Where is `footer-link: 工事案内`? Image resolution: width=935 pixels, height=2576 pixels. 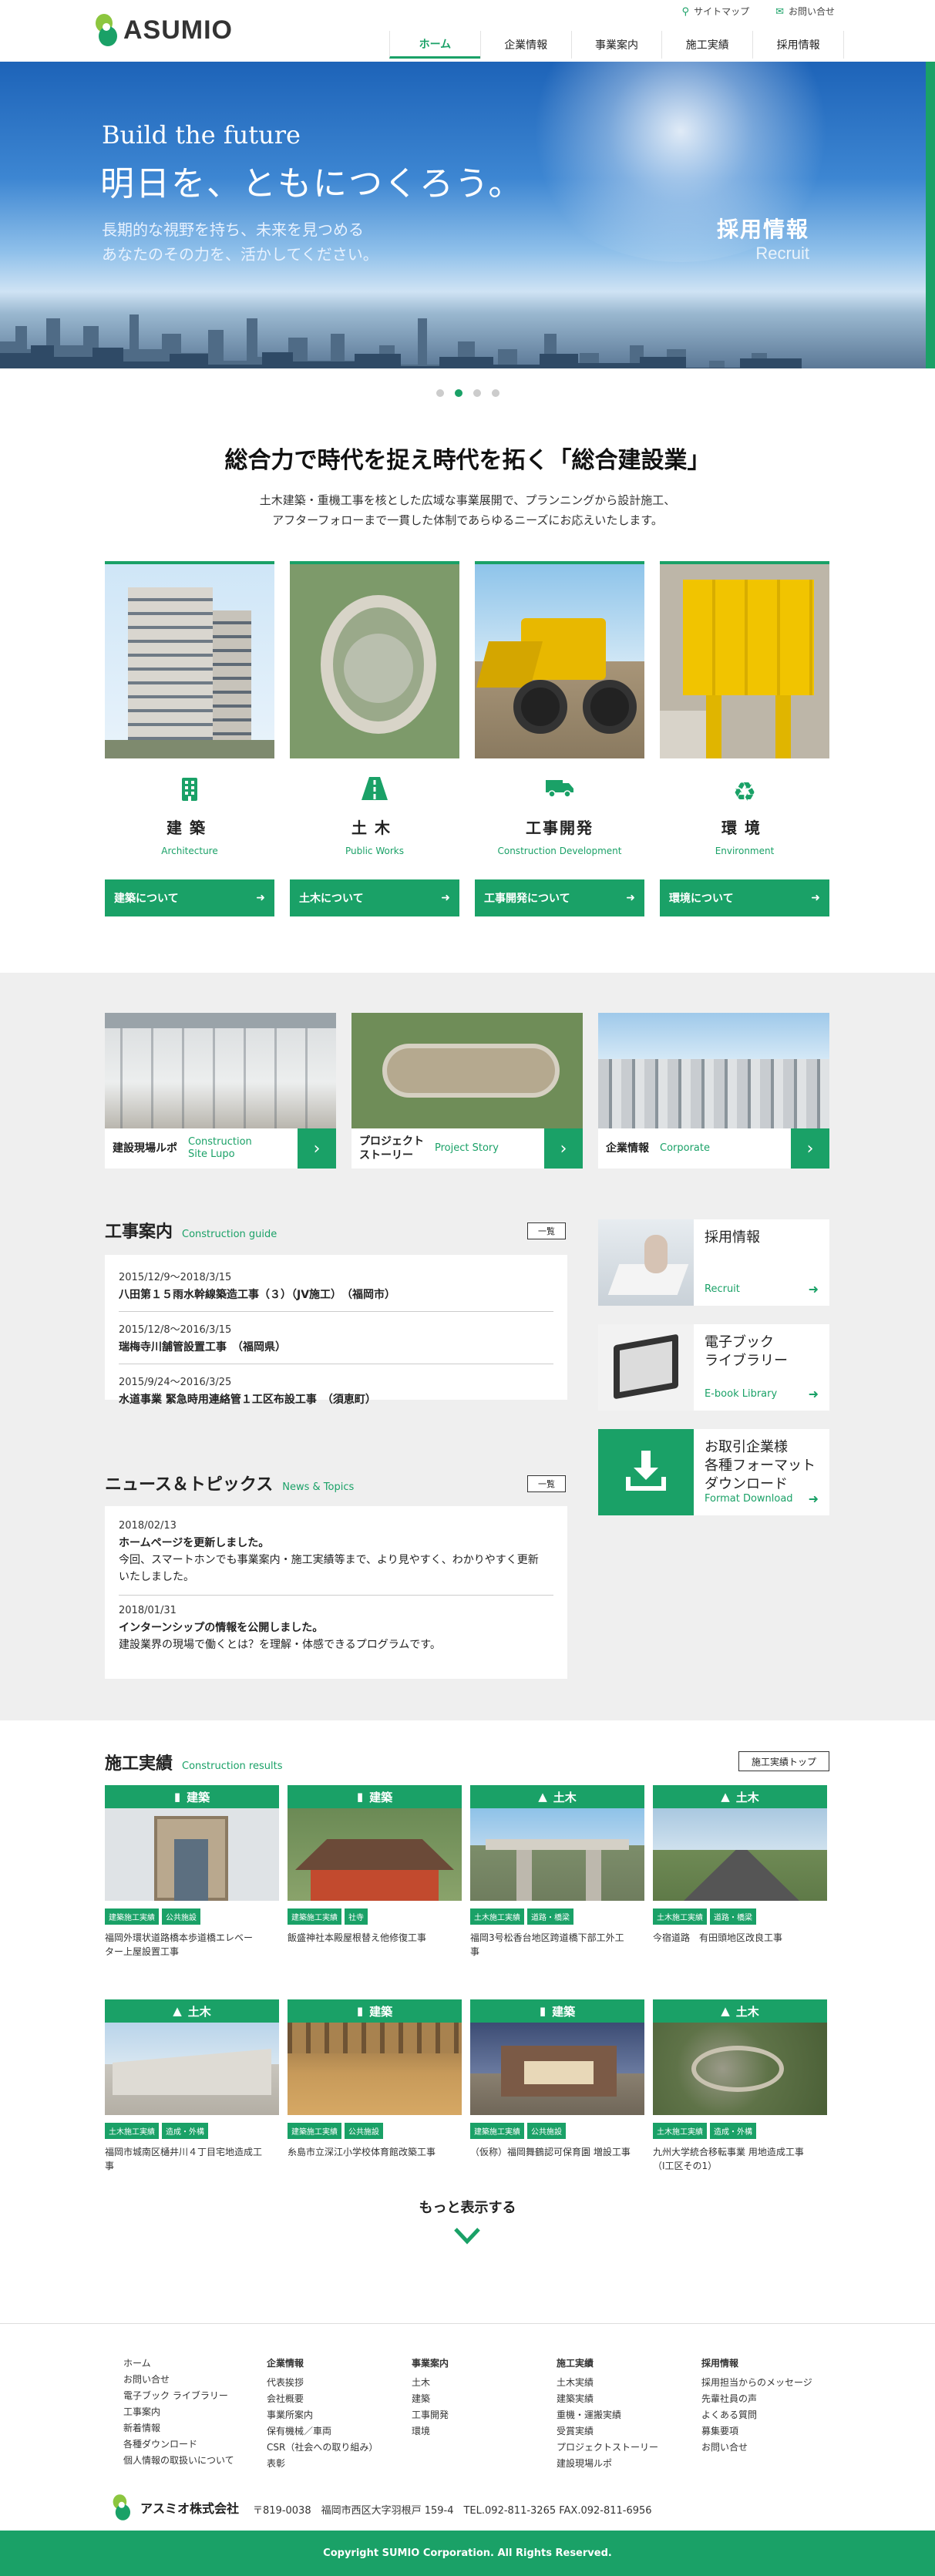 footer-link: 工事案内 is located at coordinates (178, 2412).